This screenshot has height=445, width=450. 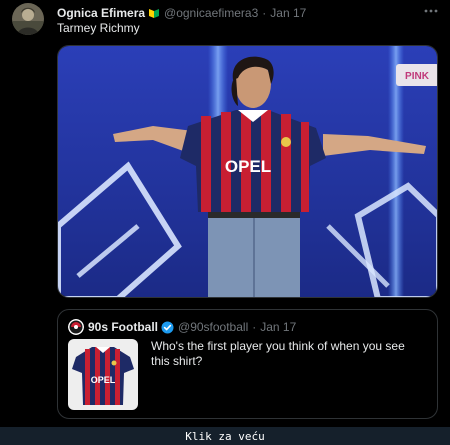 I want to click on footer-bar: Klik za veću, so click(x=225, y=436).